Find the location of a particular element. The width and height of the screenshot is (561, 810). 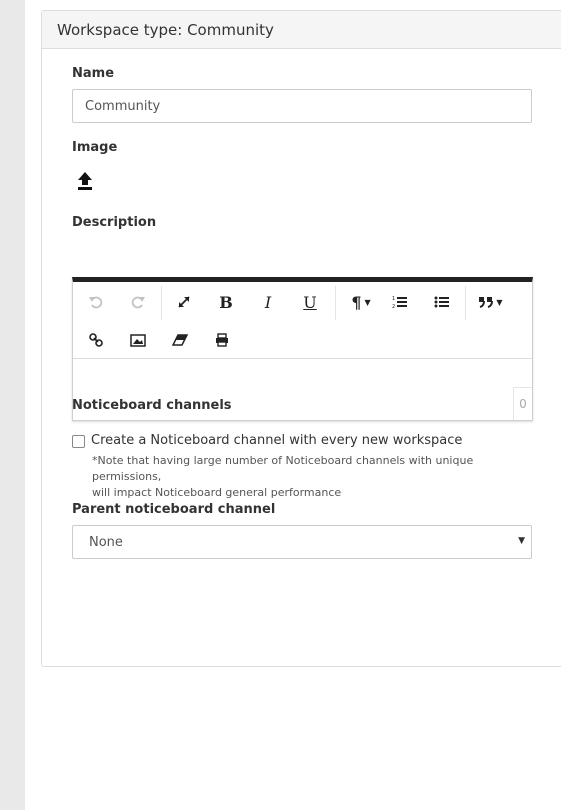

link-icon is located at coordinates (96, 340).